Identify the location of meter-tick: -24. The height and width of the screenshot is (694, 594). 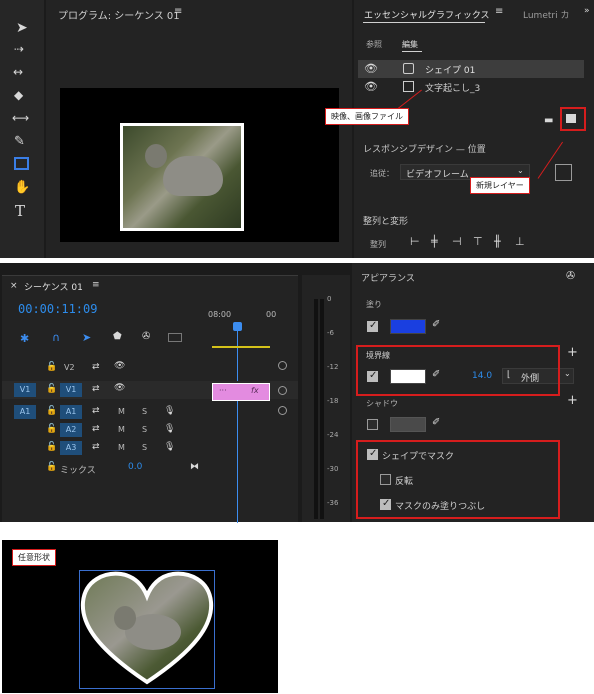
(333, 435).